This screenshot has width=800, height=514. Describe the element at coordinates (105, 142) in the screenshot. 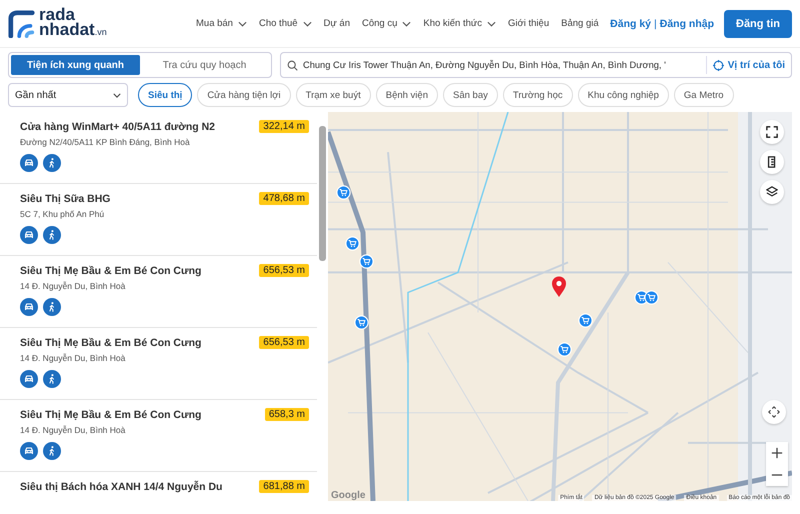

I see `place-address: Đường N2/40/5A11 KP Bình Đáng, Bình Hoà` at that location.